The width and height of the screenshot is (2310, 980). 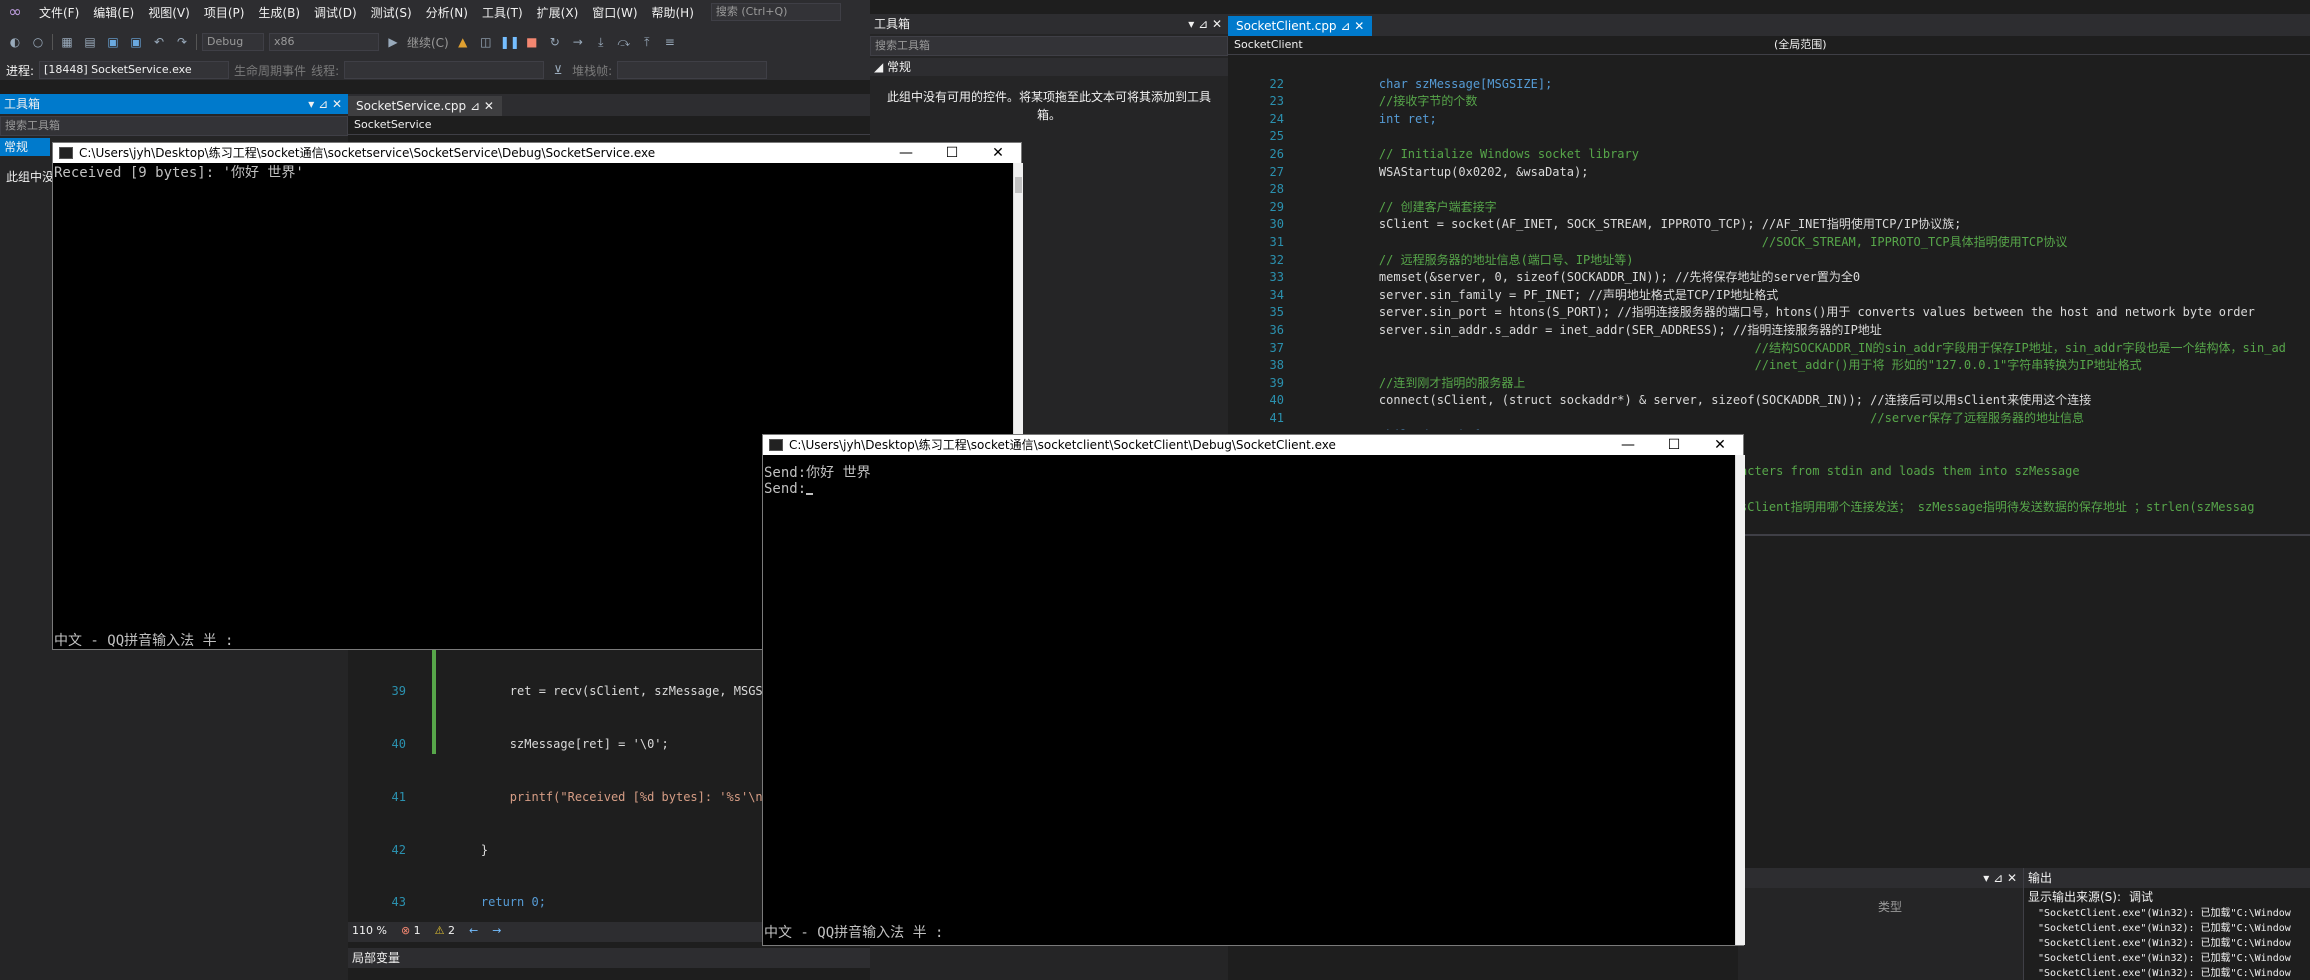 What do you see at coordinates (1276, 153) in the screenshot?
I see `line-number: 26` at bounding box center [1276, 153].